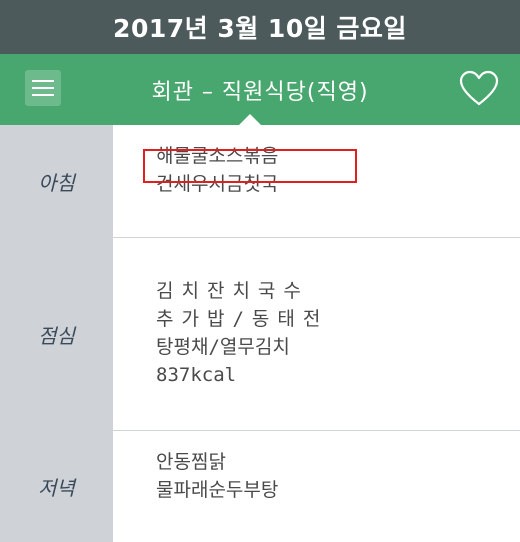 This screenshot has width=520, height=542. I want to click on heart-icon, so click(479, 89).